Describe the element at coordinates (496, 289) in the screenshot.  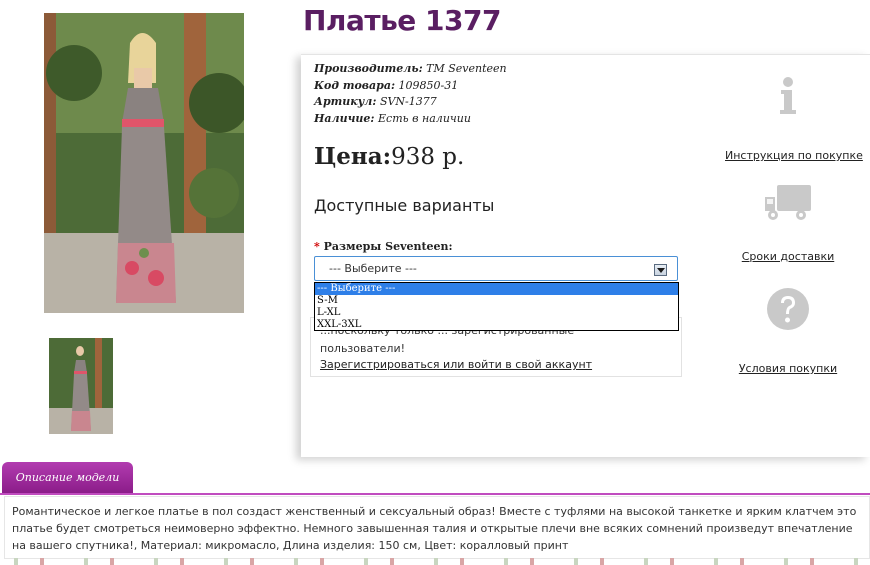
I see `size-option-placeholder: --- Выберите ---` at that location.